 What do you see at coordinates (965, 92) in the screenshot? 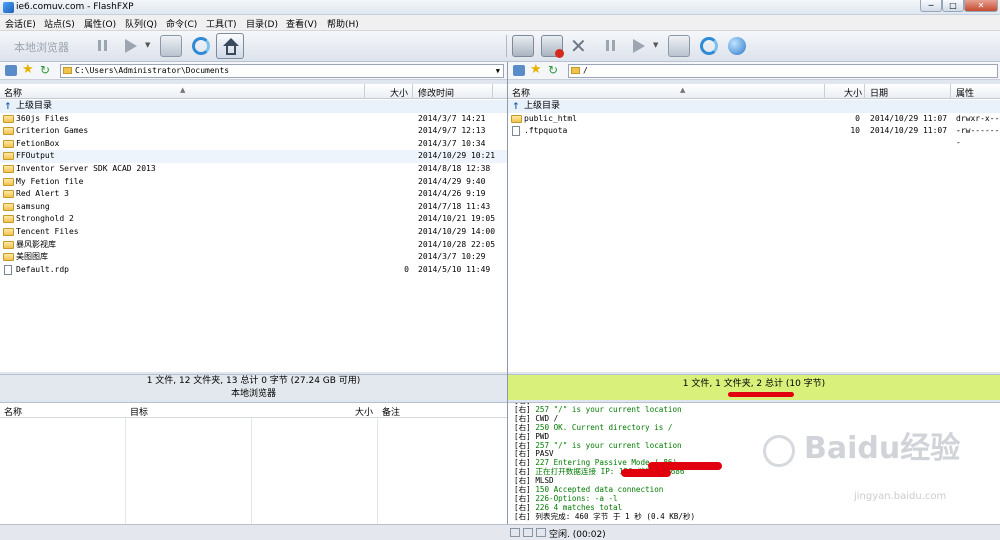
I see `col-remote-attr: 属性` at bounding box center [965, 92].